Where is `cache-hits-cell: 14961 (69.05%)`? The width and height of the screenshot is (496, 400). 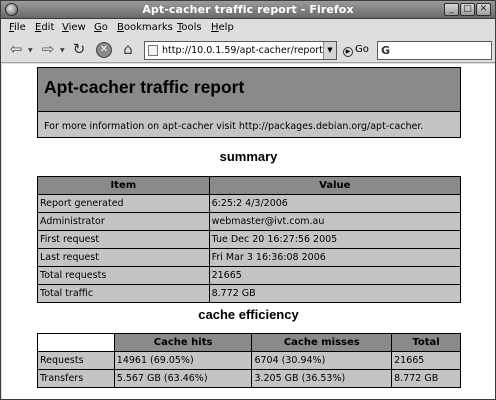 cache-hits-cell: 14961 (69.05%) is located at coordinates (183, 360).